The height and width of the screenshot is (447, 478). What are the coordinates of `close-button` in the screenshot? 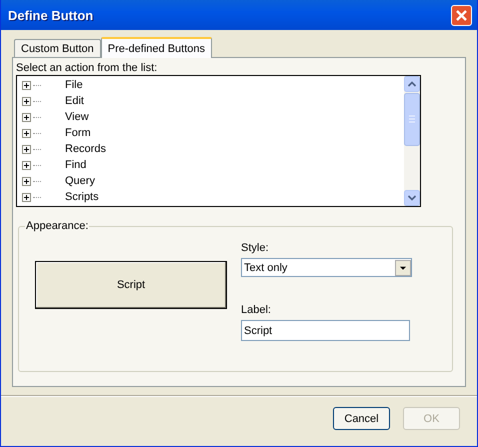 It's located at (461, 15).